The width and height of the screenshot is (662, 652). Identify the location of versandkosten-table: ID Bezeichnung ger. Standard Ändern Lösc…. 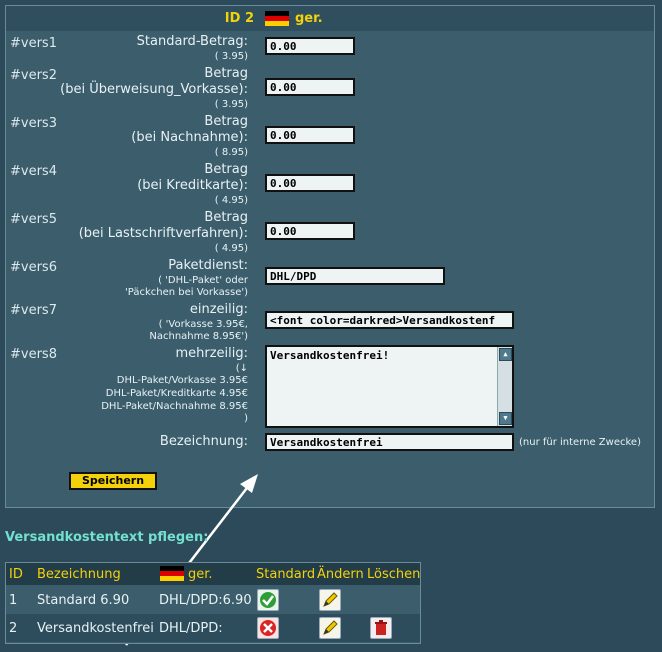
(213, 603).